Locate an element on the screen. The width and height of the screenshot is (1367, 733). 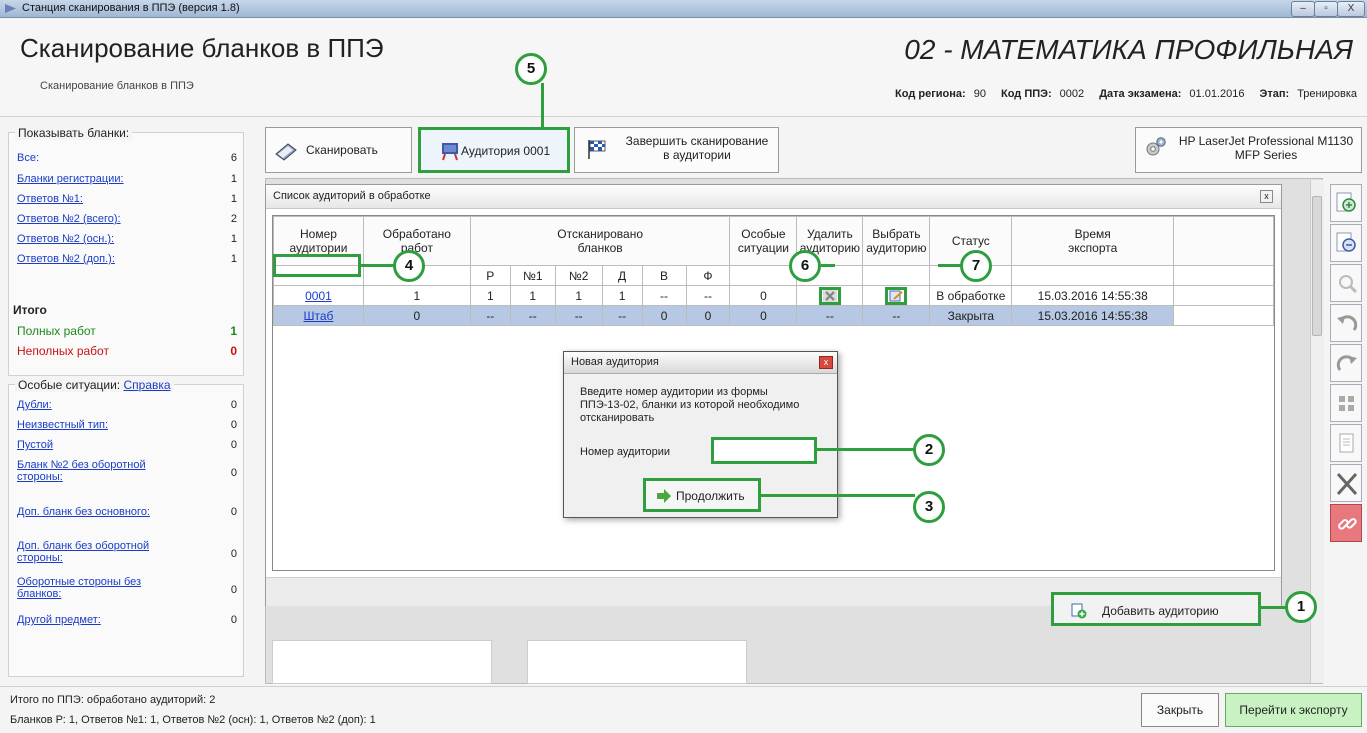
special-blank2-no-back: Бланк №2 без оборотной стороны: 0 is located at coordinates (127, 471).